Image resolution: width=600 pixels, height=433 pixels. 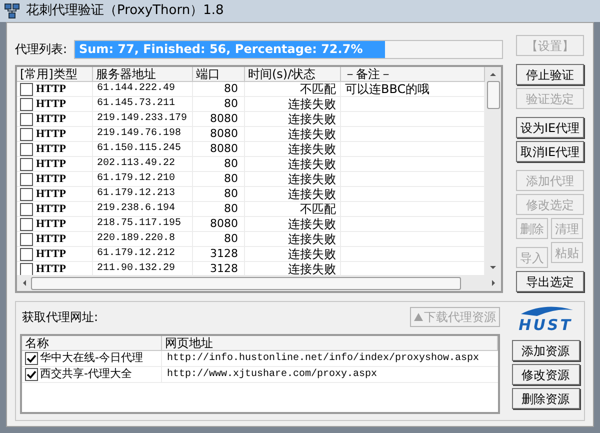 I want to click on source-button: 添加资源, so click(x=546, y=350).